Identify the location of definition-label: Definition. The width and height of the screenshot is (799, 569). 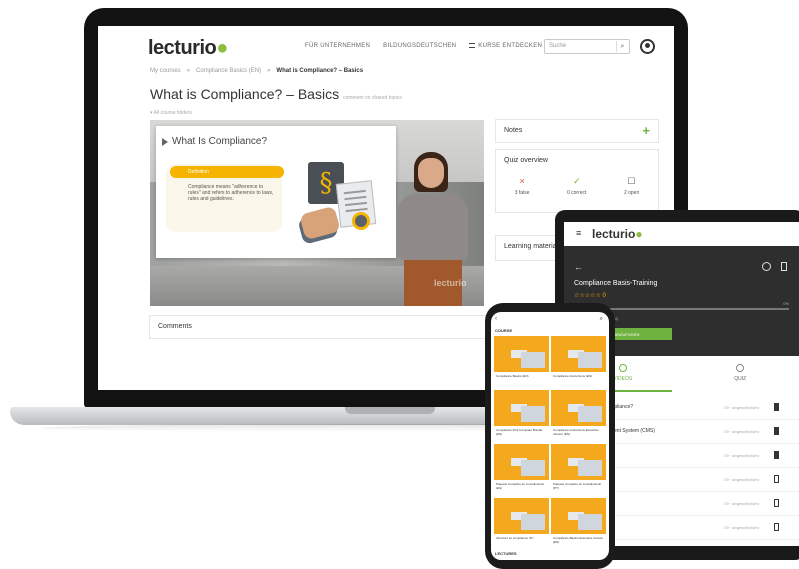
(227, 172).